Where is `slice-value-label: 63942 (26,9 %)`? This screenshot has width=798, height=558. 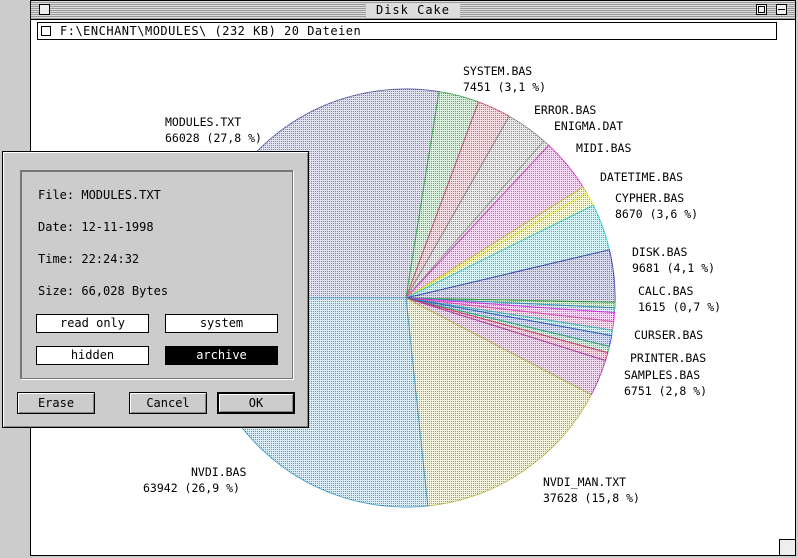 slice-value-label: 63942 (26,9 %) is located at coordinates (191, 488).